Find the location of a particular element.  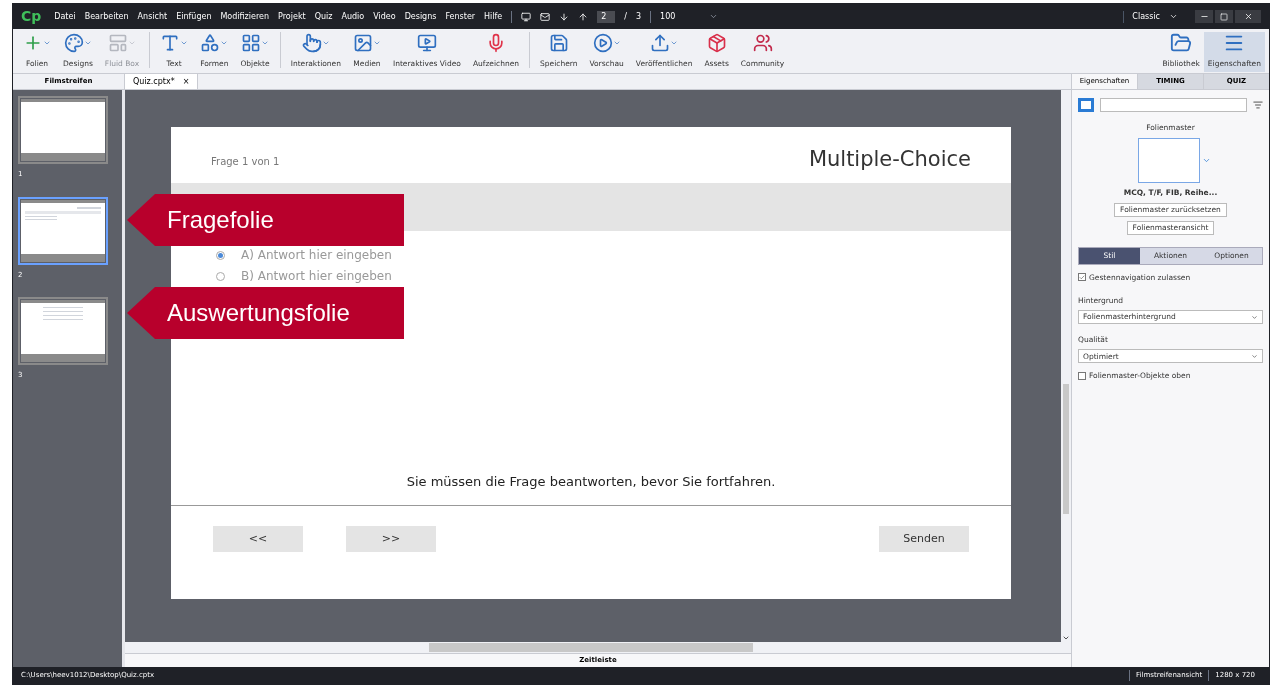

monitor-icon is located at coordinates (526, 16).